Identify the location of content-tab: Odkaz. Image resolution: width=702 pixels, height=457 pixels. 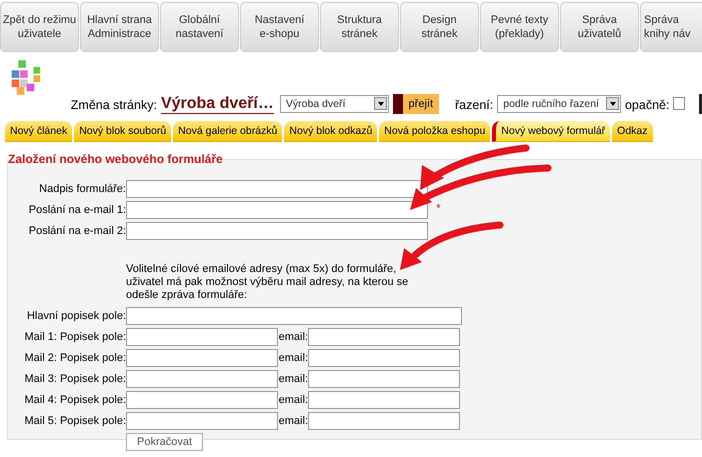
(632, 131).